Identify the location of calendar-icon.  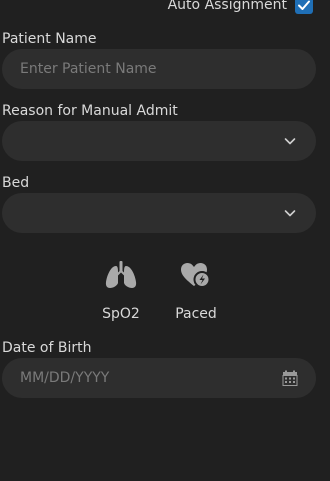
(290, 378).